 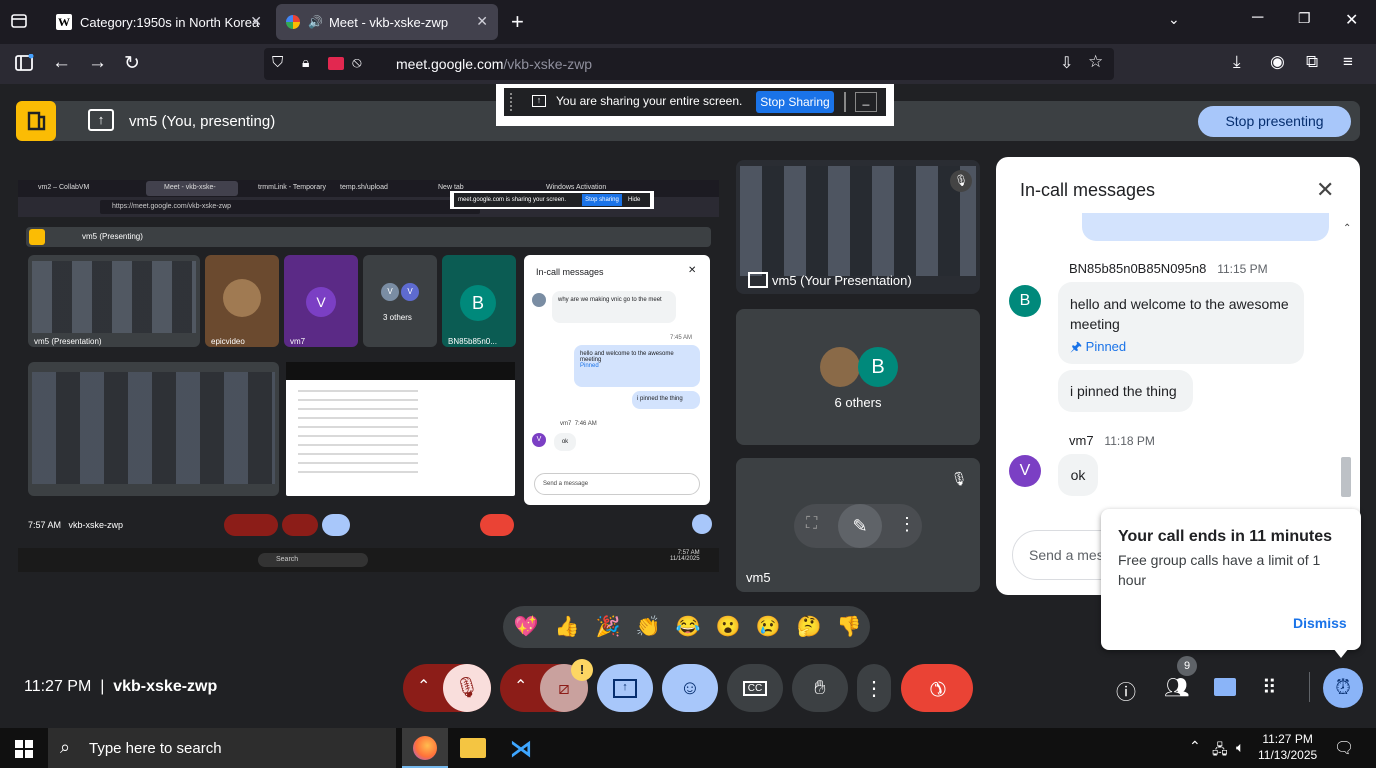 I want to click on mini-tile-label: vm5 (Presentation), so click(x=68, y=341).